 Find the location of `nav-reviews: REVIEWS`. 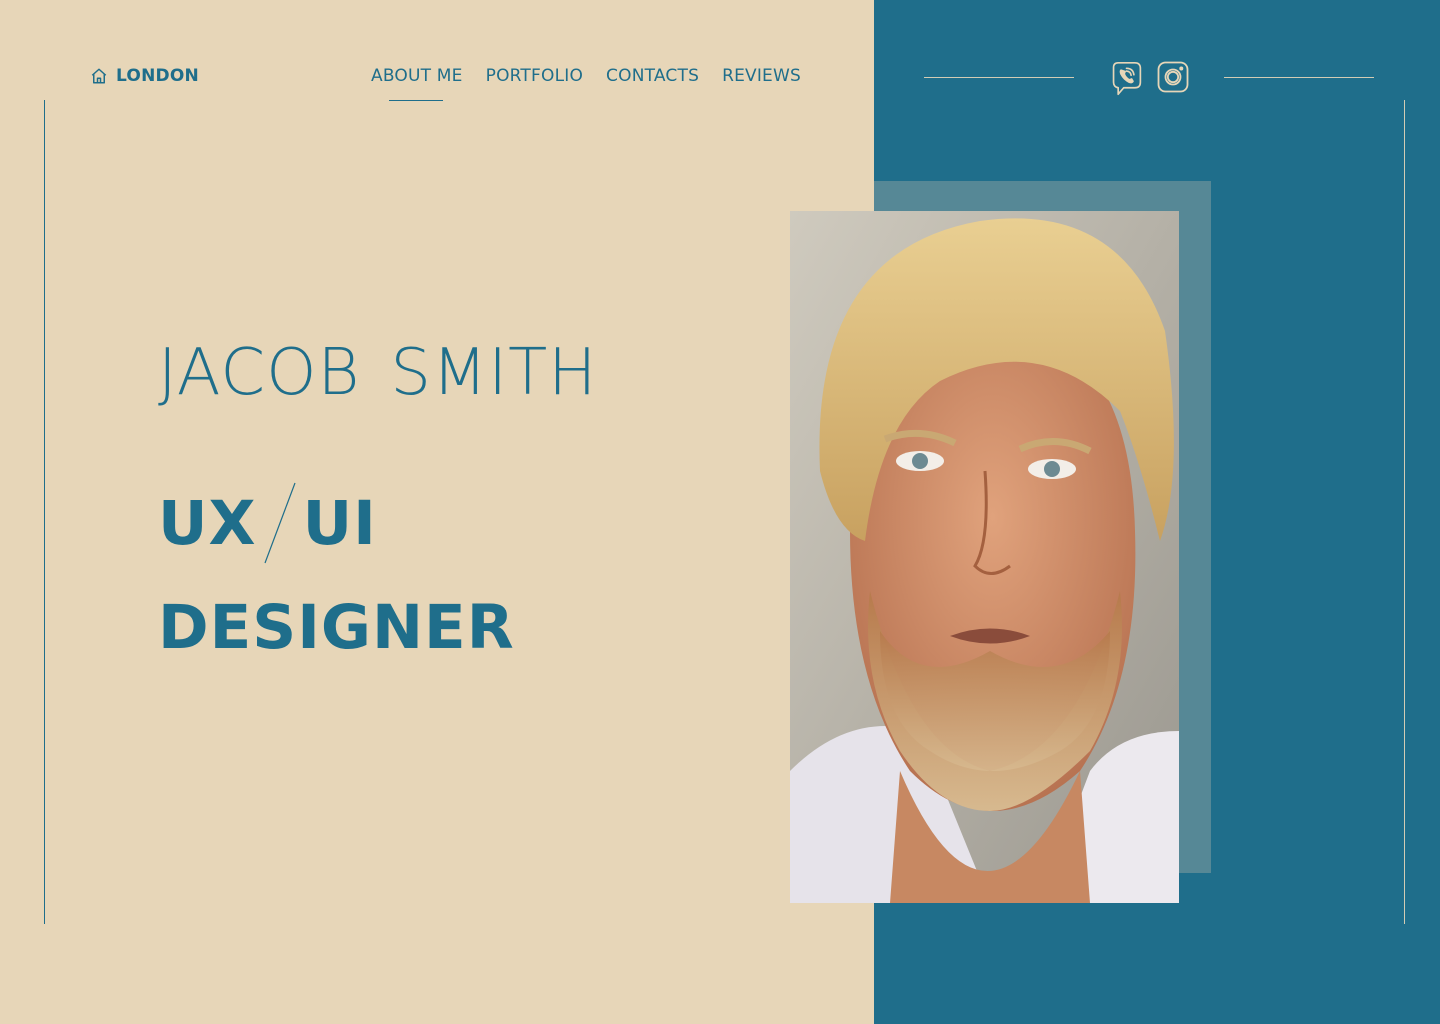

nav-reviews: REVIEWS is located at coordinates (761, 76).